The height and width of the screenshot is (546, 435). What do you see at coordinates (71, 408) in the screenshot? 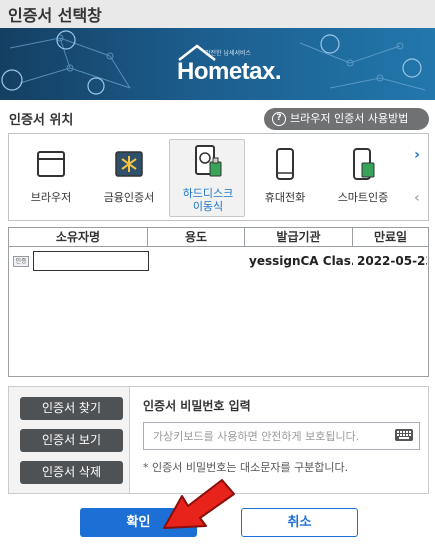
I see `find-cert-button: 인증서 찾기` at bounding box center [71, 408].